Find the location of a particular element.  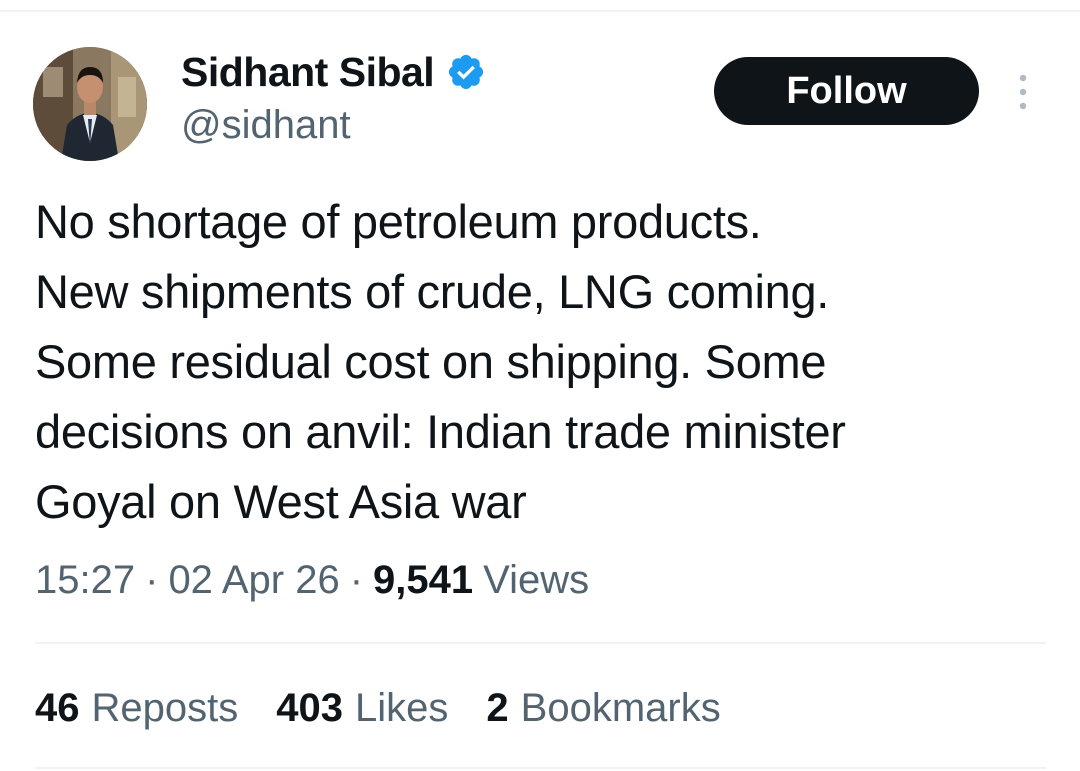

tweet-meta: 15:27 · 02 Apr 26 · 9,541 Views is located at coordinates (312, 580).